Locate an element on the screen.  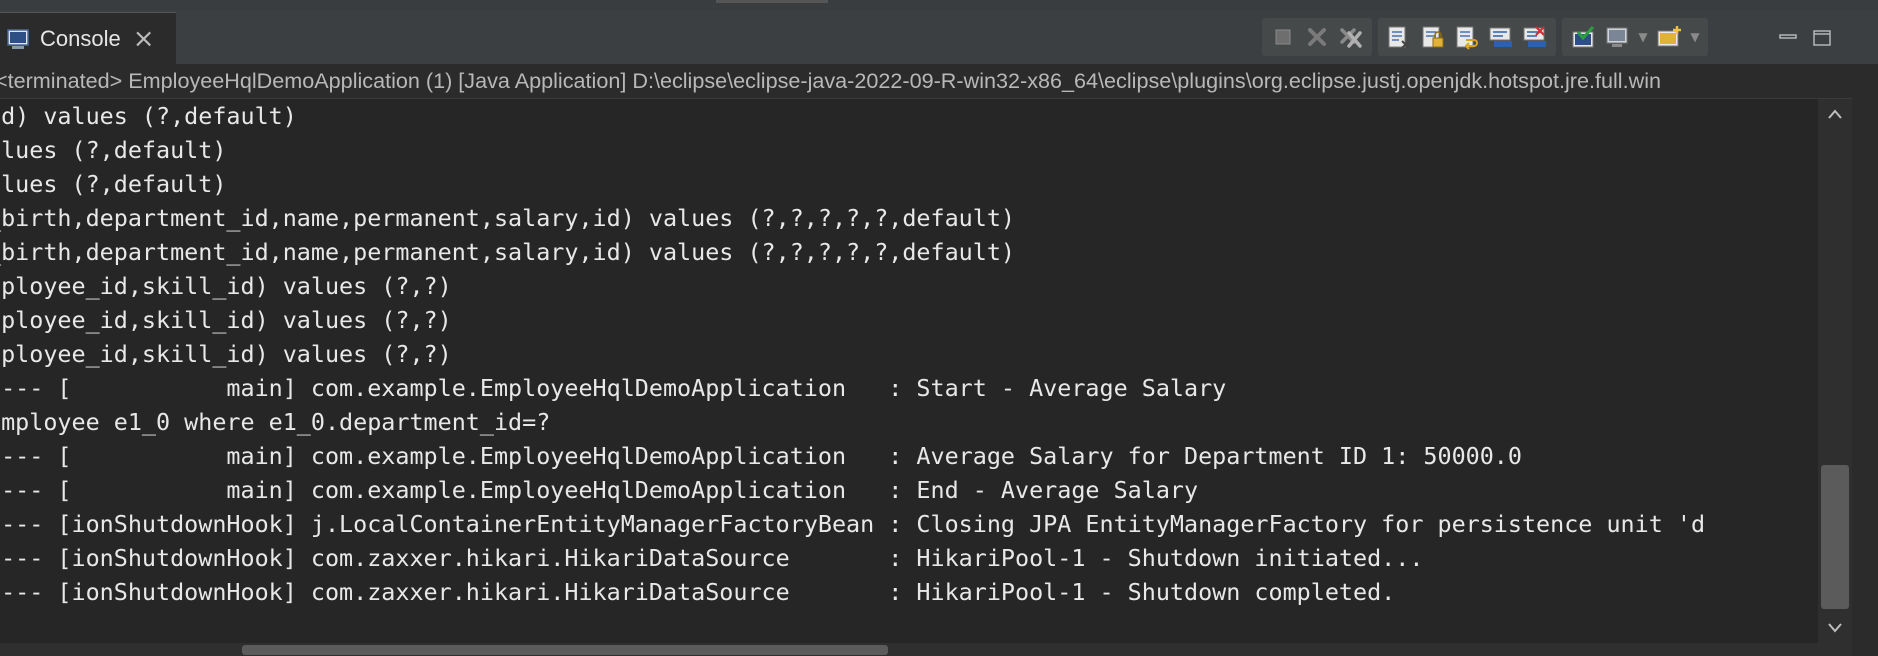
clear-console-icon is located at coordinates (1399, 37).